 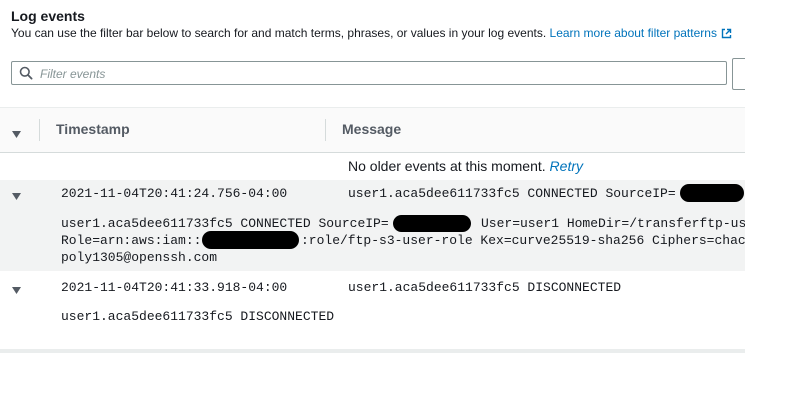 I want to click on event-detail-line: poly1305@openssh.com, so click(x=139, y=257).